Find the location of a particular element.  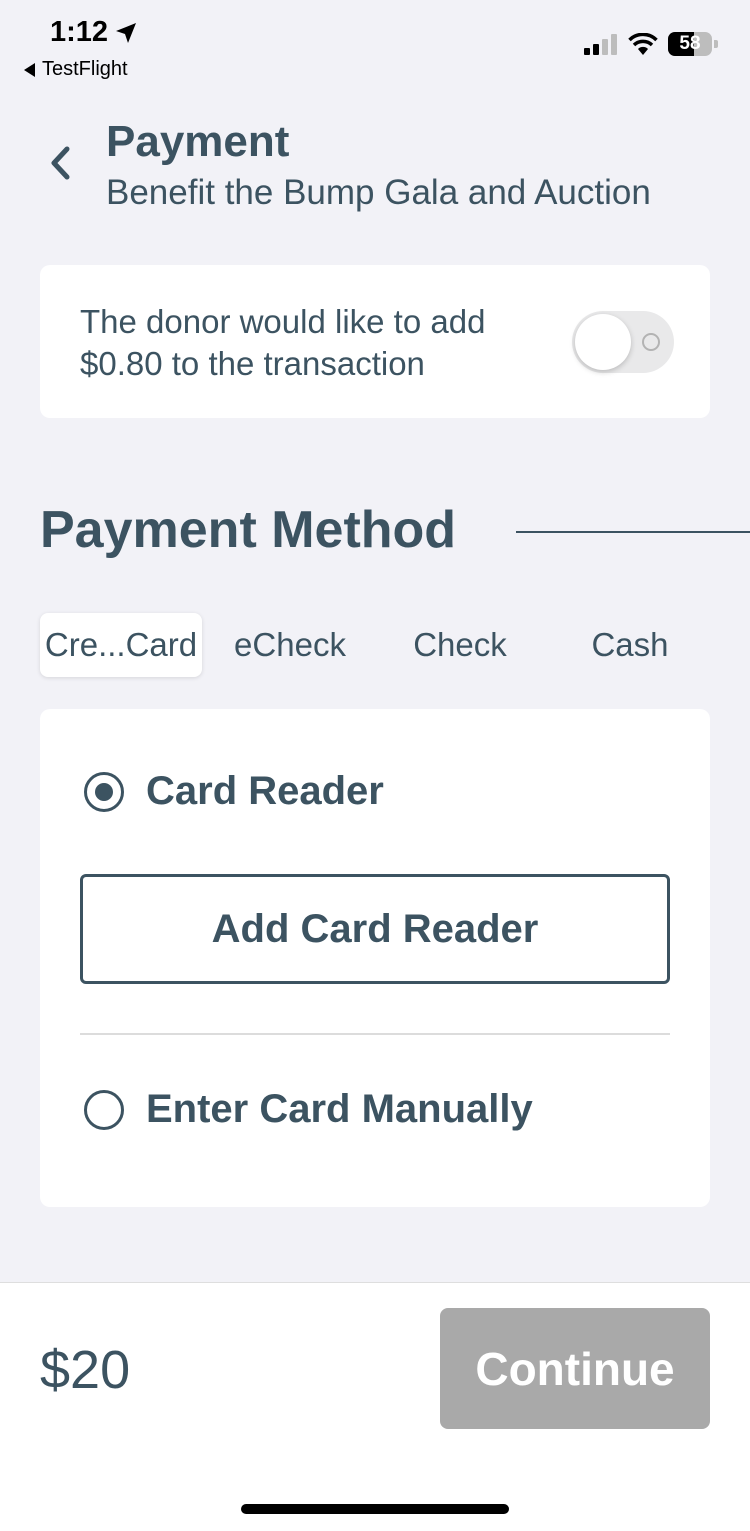

battery-tip is located at coordinates (716, 44).